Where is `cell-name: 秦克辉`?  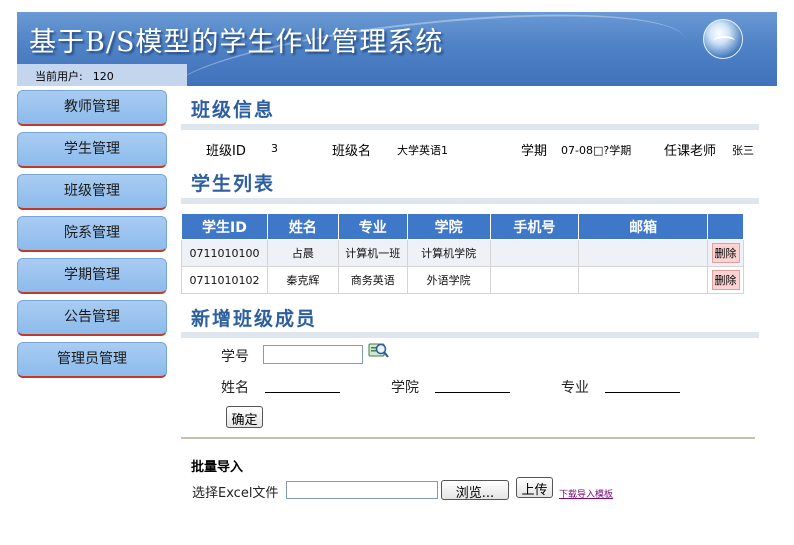
cell-name: 秦克辉 is located at coordinates (302, 280).